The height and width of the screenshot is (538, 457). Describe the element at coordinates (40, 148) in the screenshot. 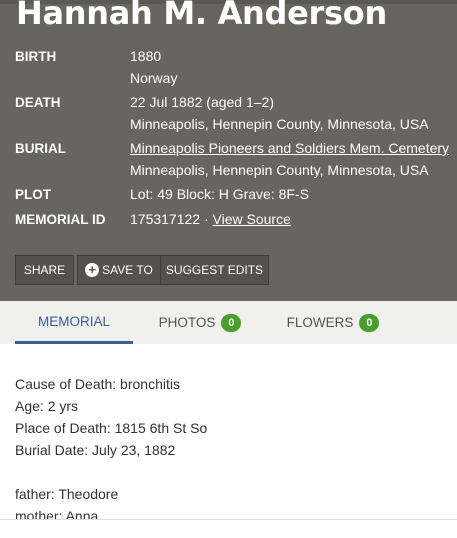

I see `burial-label: BURIAL` at that location.